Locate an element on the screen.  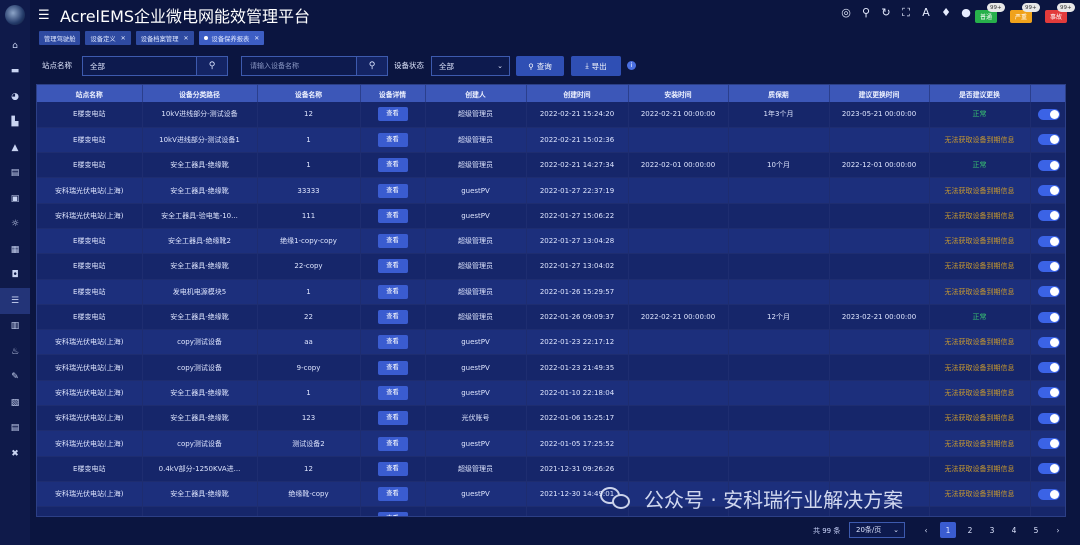
site-name-cell: E楼变电站 is located at coordinates (90, 241).